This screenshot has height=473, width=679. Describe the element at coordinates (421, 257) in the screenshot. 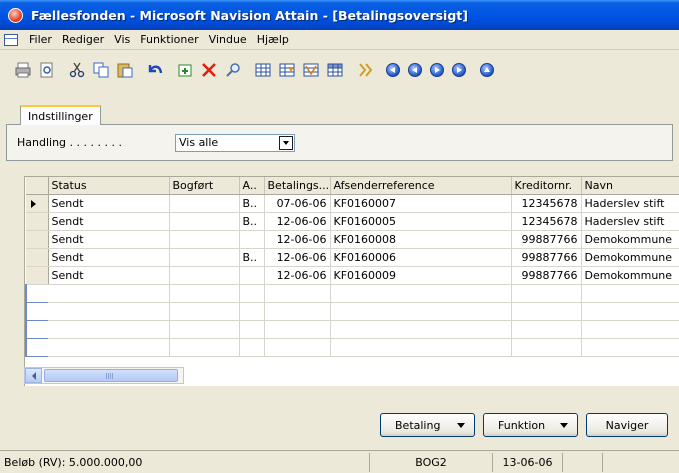

I see `cell-afsenderreference: KF0160006` at that location.